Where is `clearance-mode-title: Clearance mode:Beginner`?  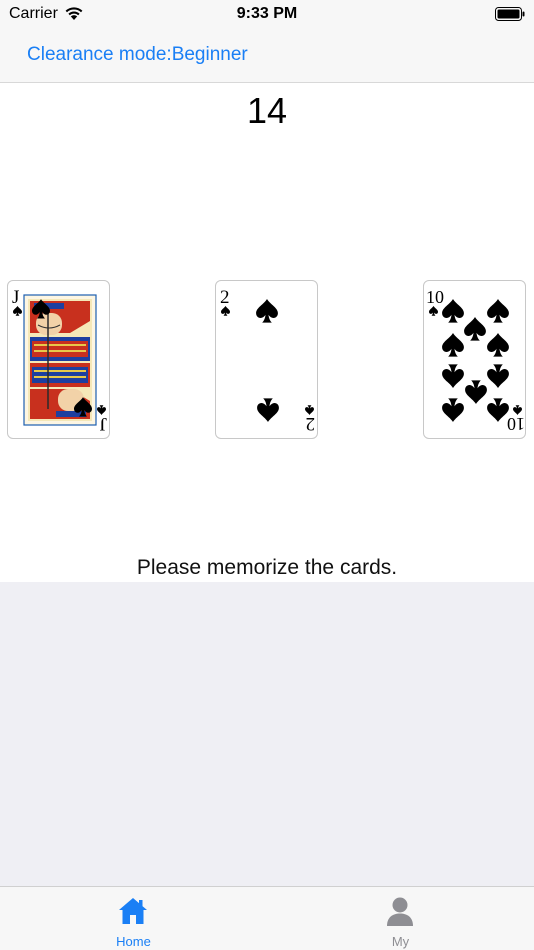
clearance-mode-title: Clearance mode:Beginner is located at coordinates (137, 54).